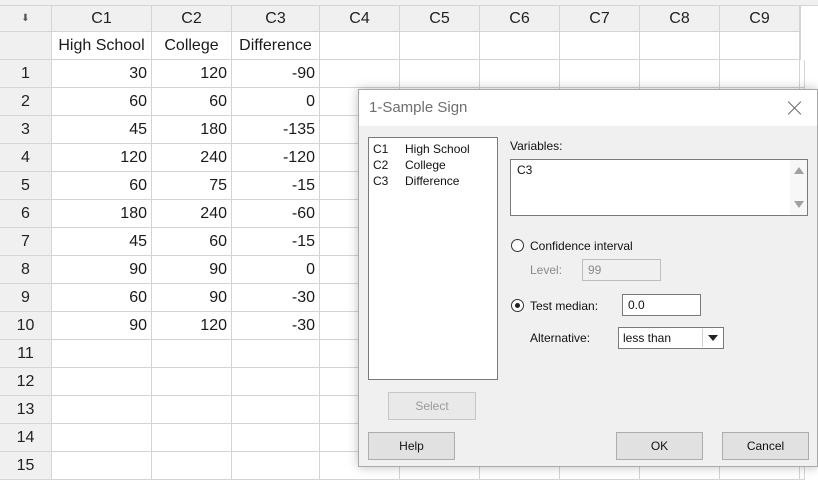 Image resolution: width=818 pixels, height=480 pixels. What do you see at coordinates (712, 338) in the screenshot?
I see `chevron-down-icon` at bounding box center [712, 338].